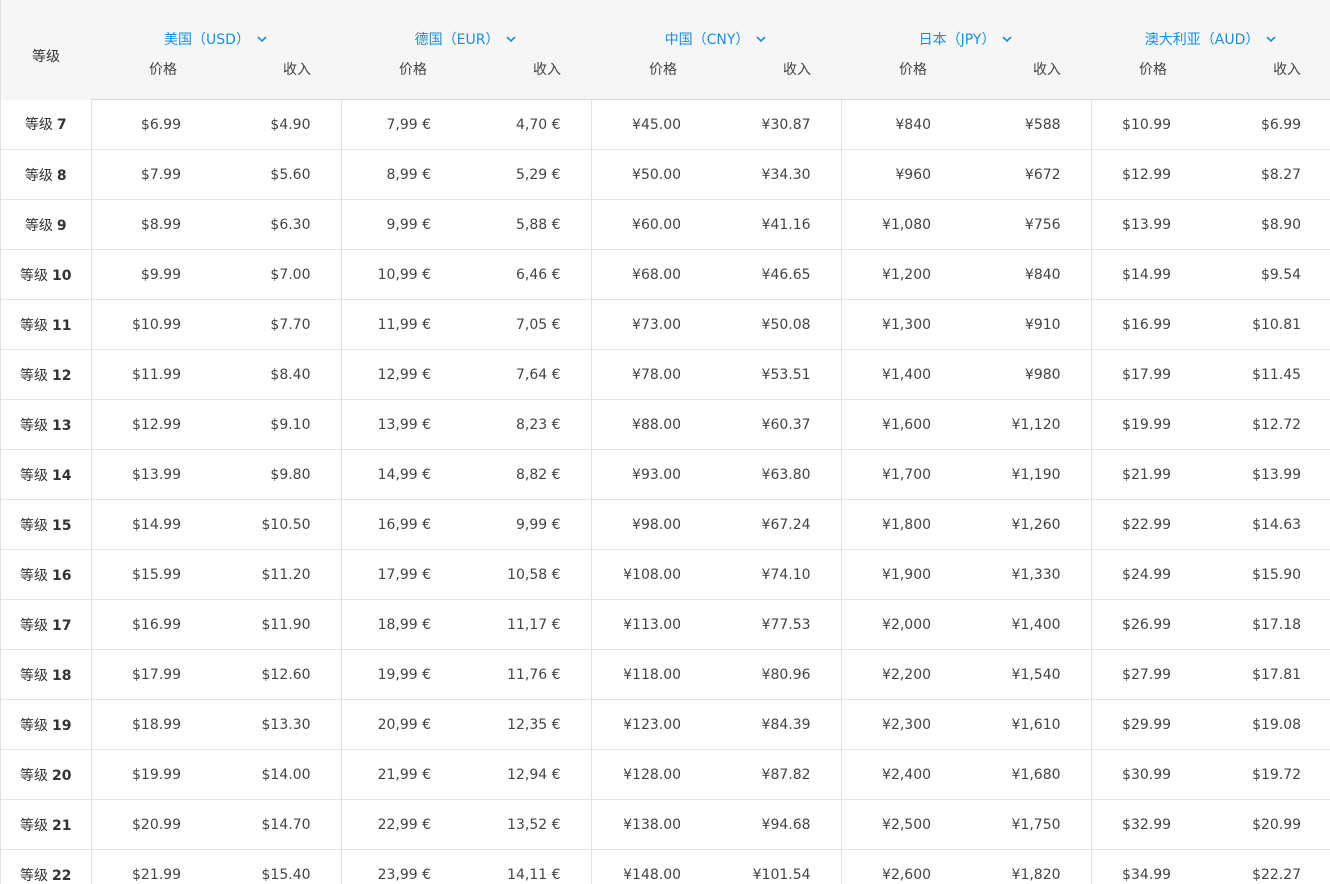  I want to click on price-cell: ¥138.00, so click(649, 824).